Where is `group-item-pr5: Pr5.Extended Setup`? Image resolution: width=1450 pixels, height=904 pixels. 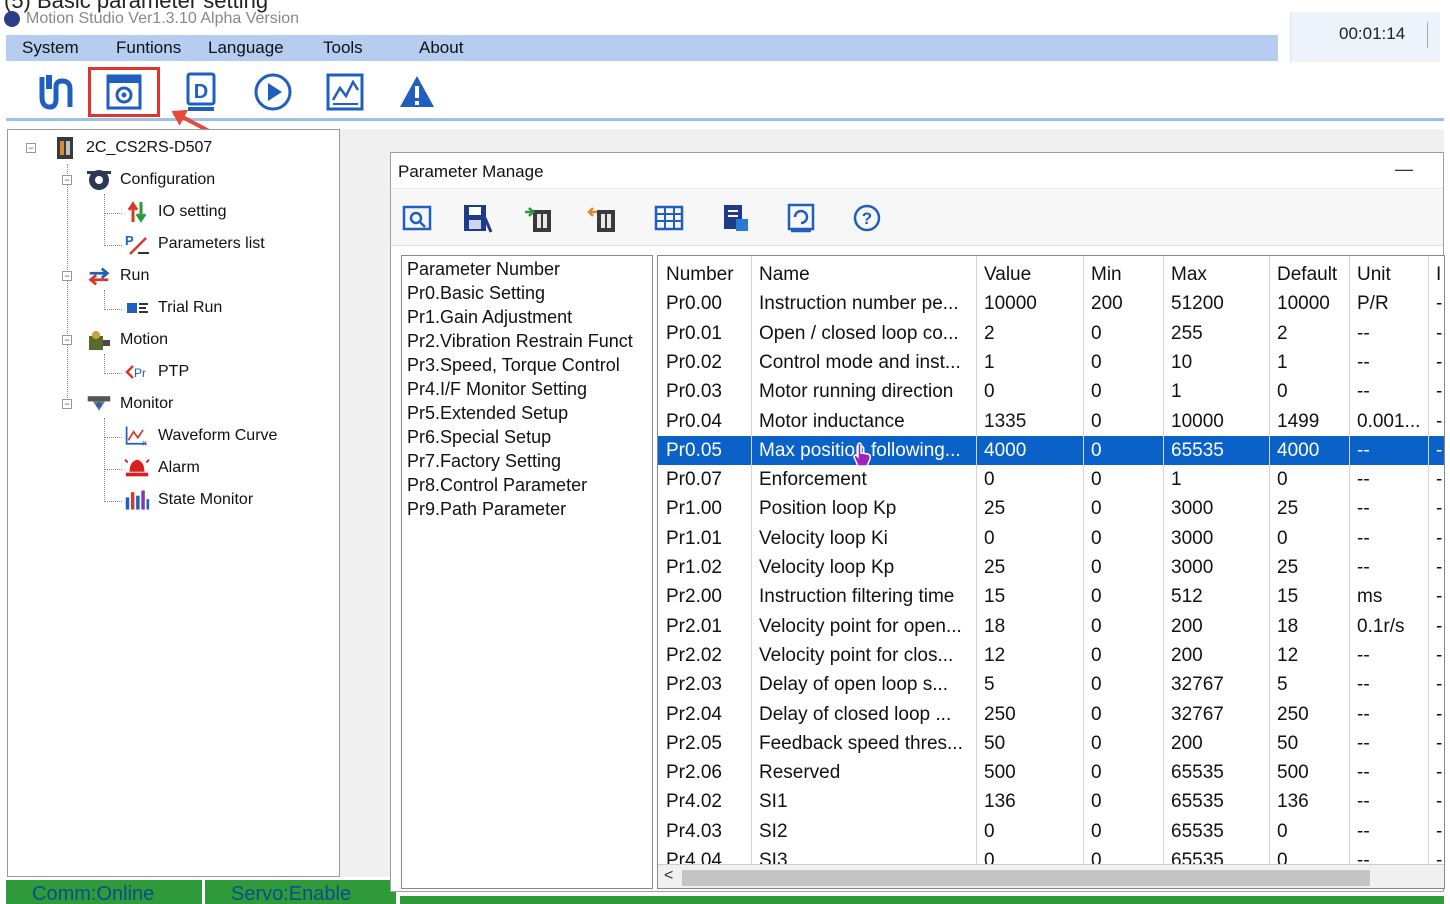
group-item-pr5: Pr5.Extended Setup is located at coordinates (487, 413).